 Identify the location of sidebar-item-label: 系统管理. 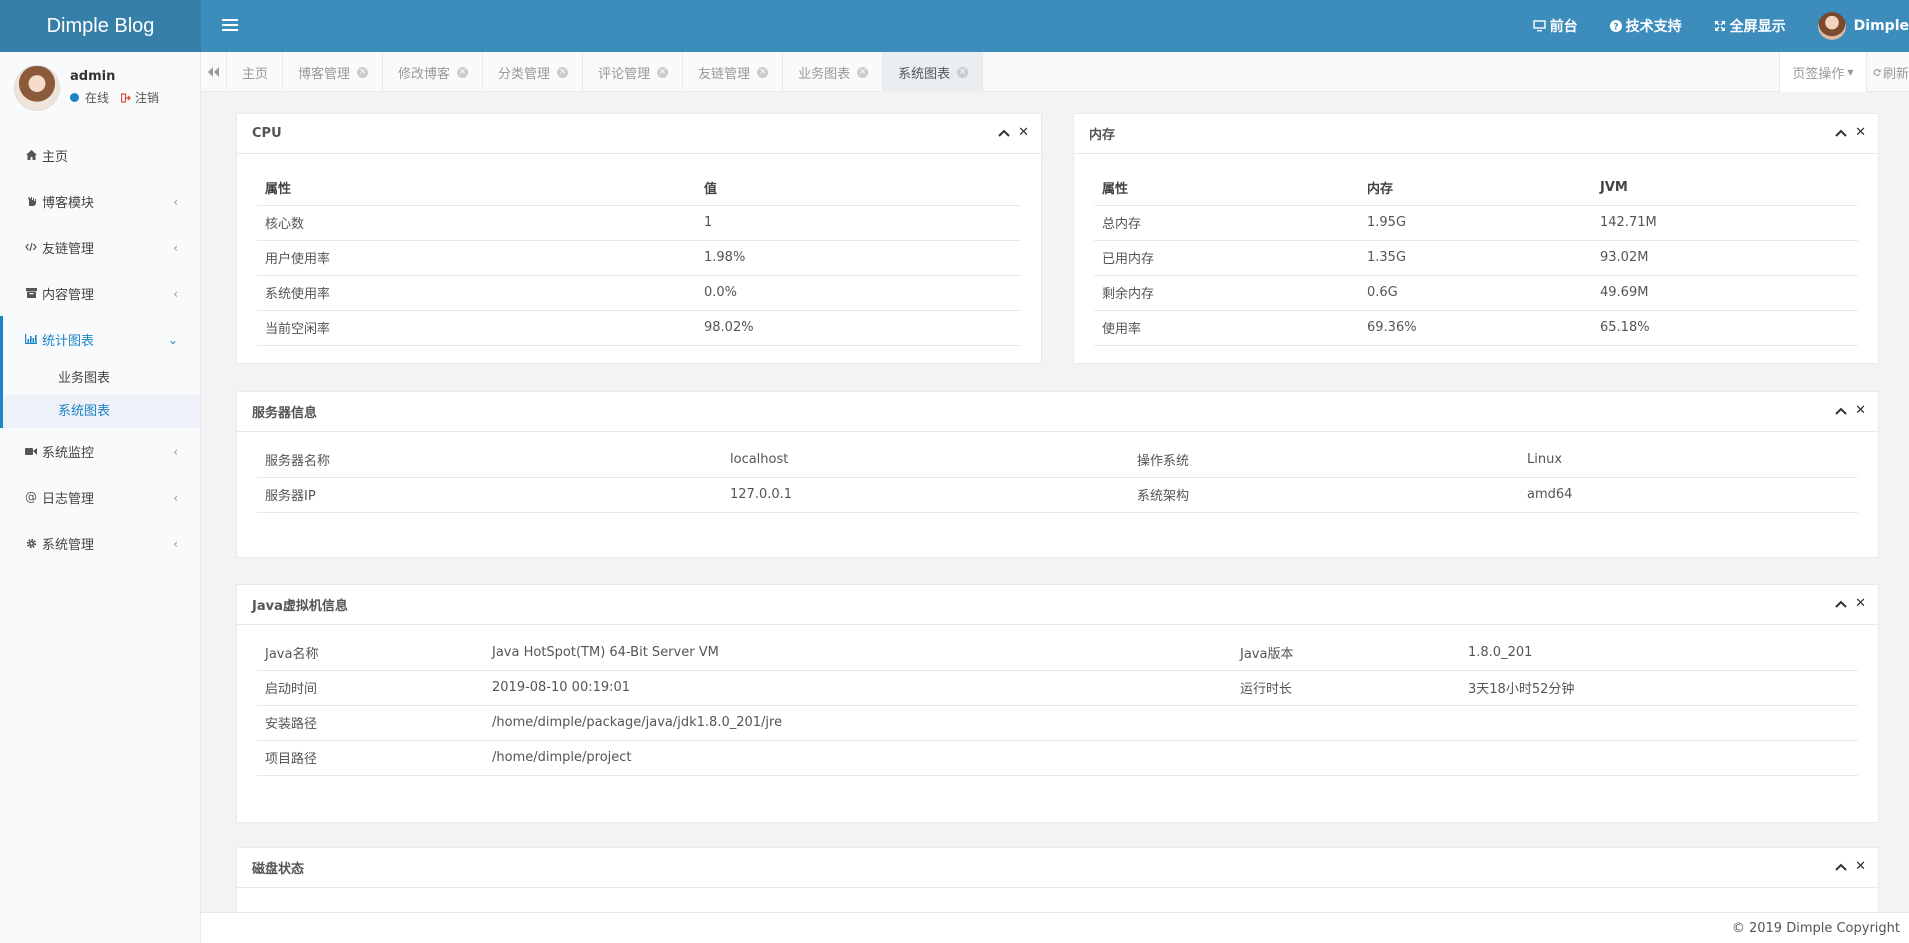
(68, 545).